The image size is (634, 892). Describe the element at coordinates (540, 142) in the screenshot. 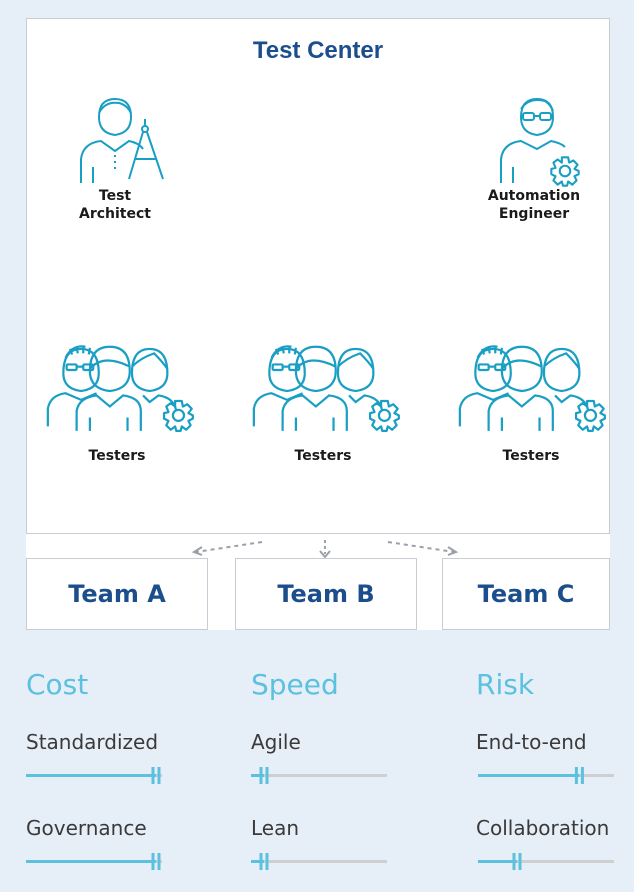

I see `automation-engineer-icon` at that location.